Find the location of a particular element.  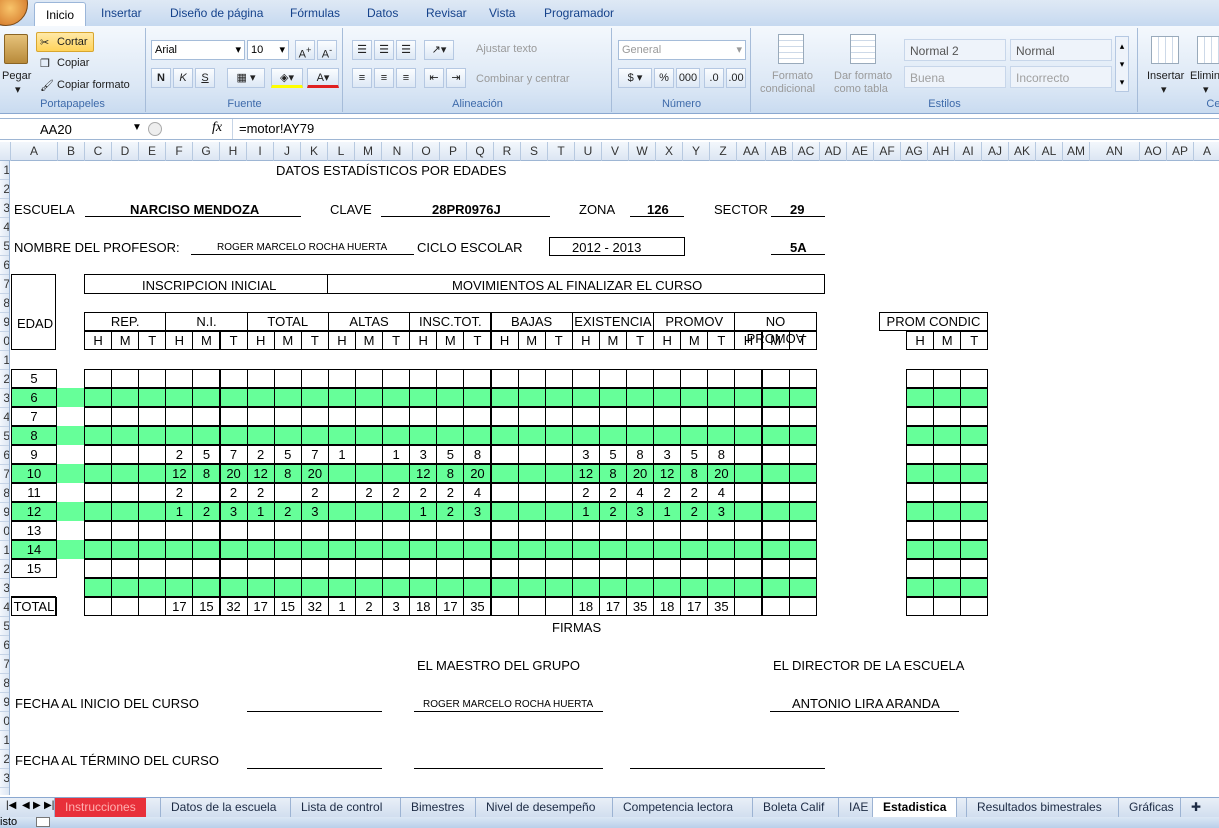

chevron-down-icon: ▼ is located at coordinates (137, 127).